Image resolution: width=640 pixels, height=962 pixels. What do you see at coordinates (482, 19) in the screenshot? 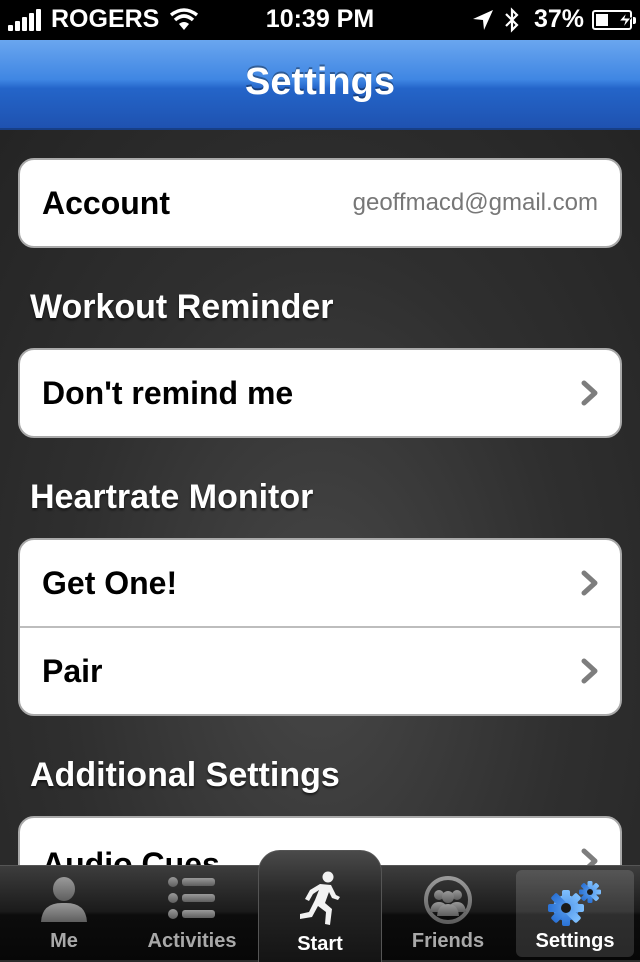
I see `location-icon` at bounding box center [482, 19].